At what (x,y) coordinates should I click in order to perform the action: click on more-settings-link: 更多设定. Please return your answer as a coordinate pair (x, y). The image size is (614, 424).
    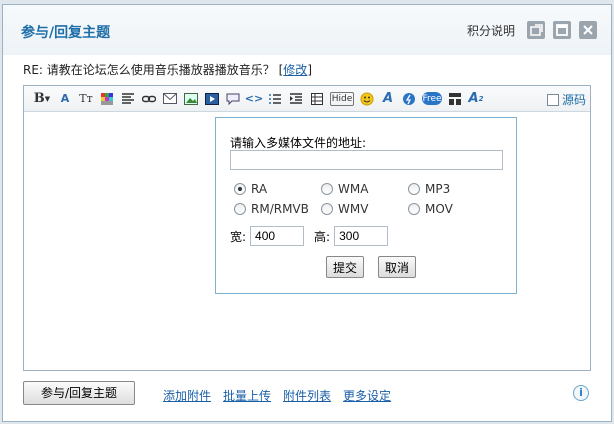
    Looking at the image, I should click on (367, 395).